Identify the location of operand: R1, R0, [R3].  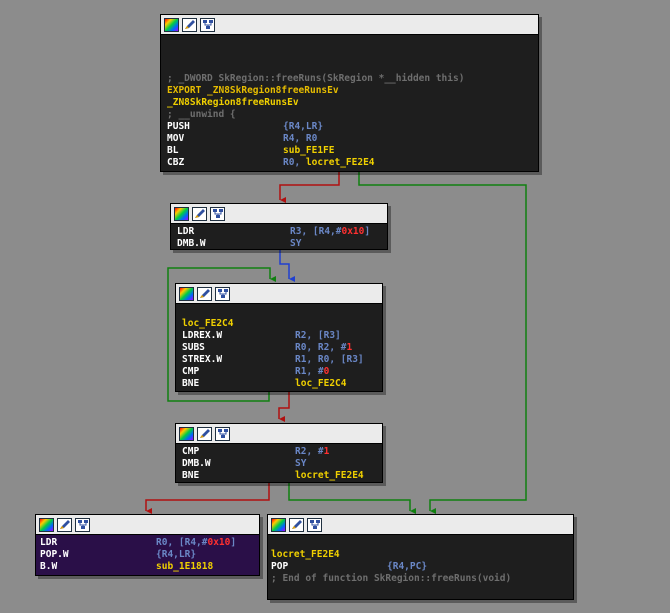
(329, 359).